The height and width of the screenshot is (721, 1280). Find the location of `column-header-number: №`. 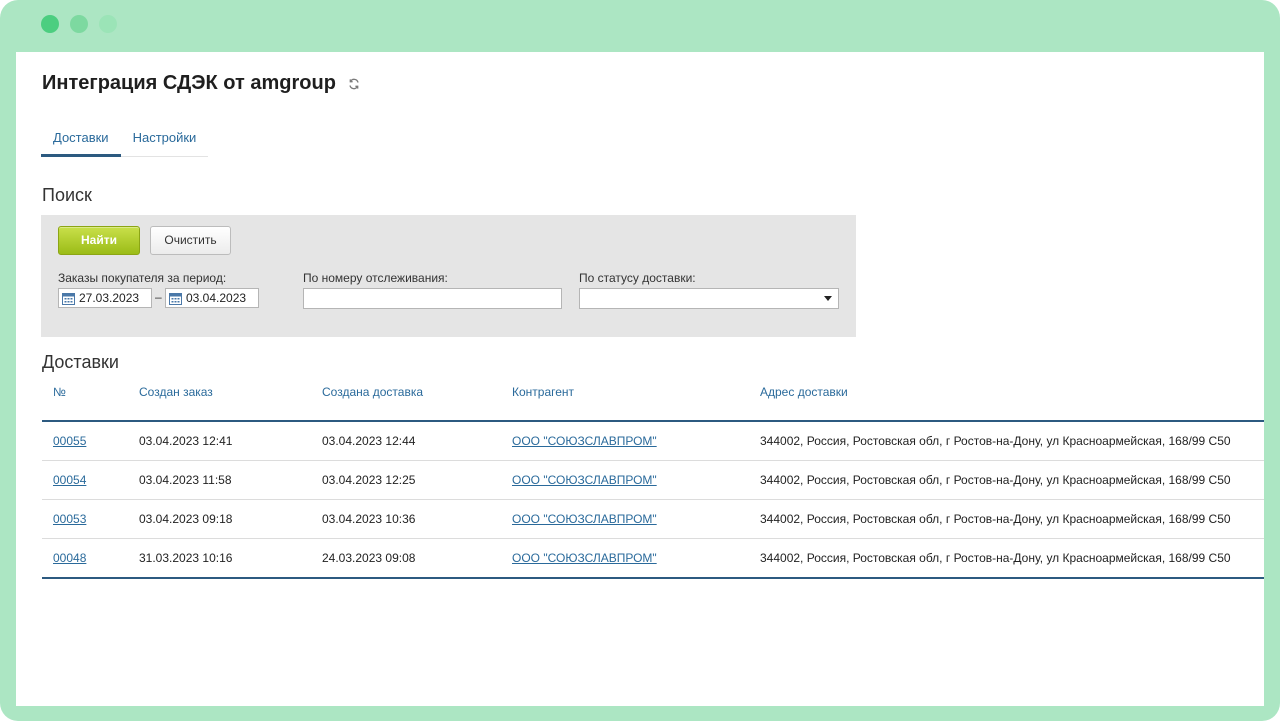

column-header-number: № is located at coordinates (85, 403).